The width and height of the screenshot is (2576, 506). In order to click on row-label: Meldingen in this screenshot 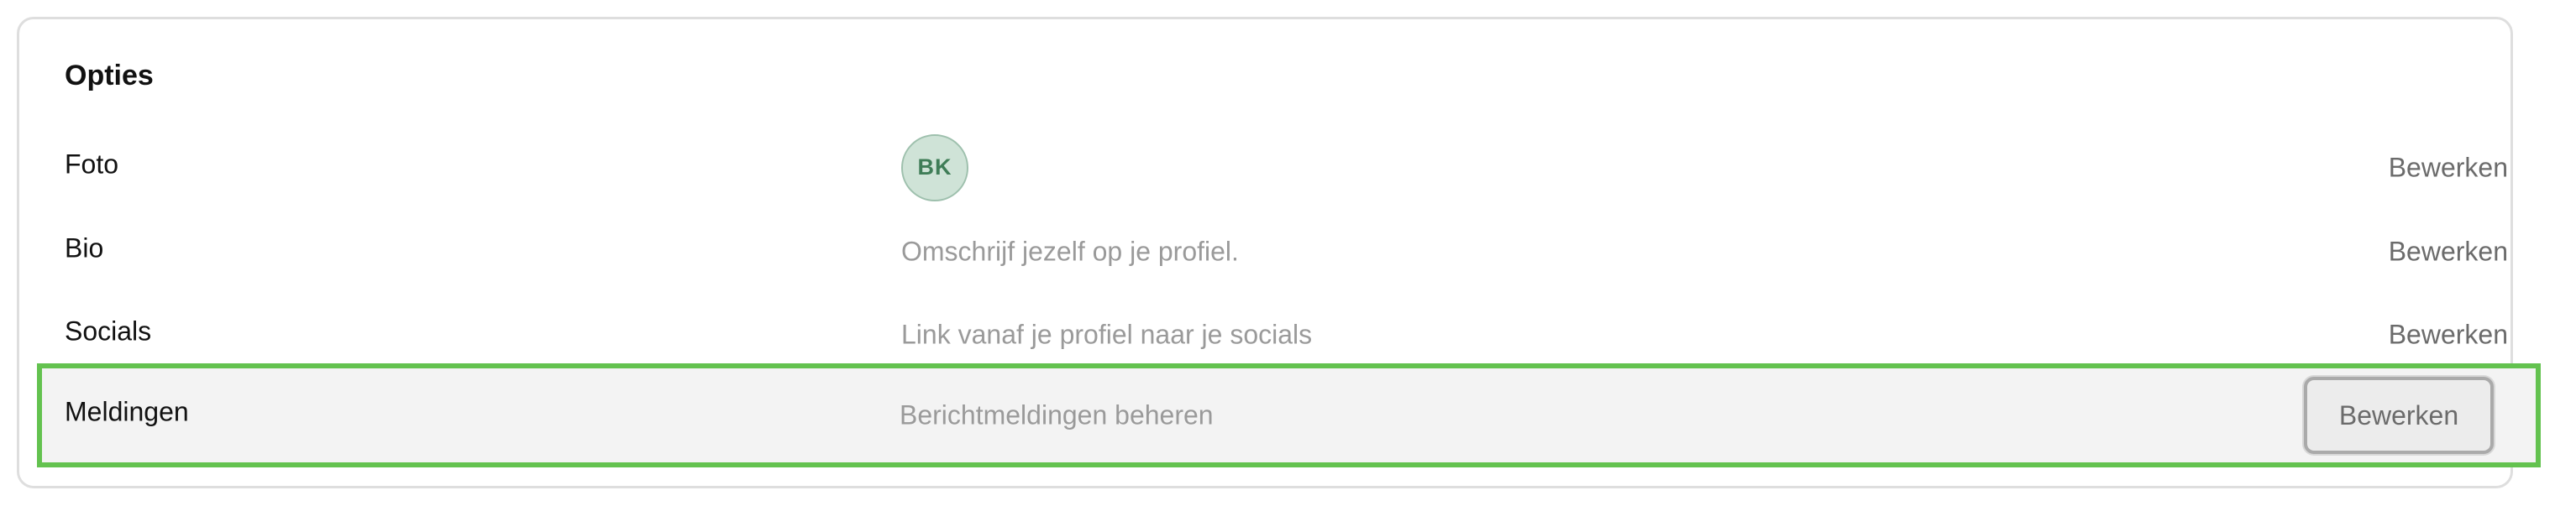, I will do `click(127, 411)`.